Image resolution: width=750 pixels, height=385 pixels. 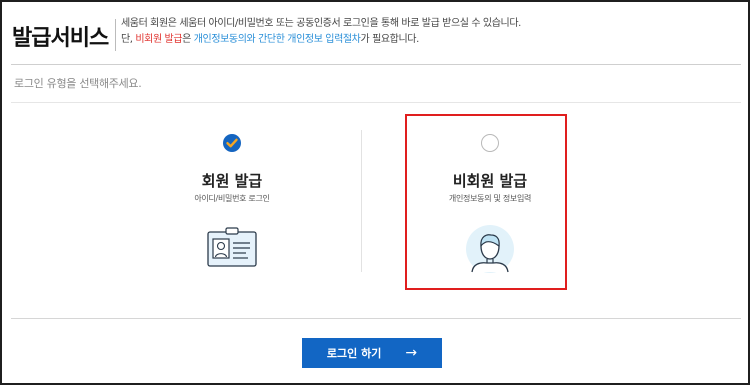 I want to click on arrow-right-icon: →, so click(x=411, y=353).